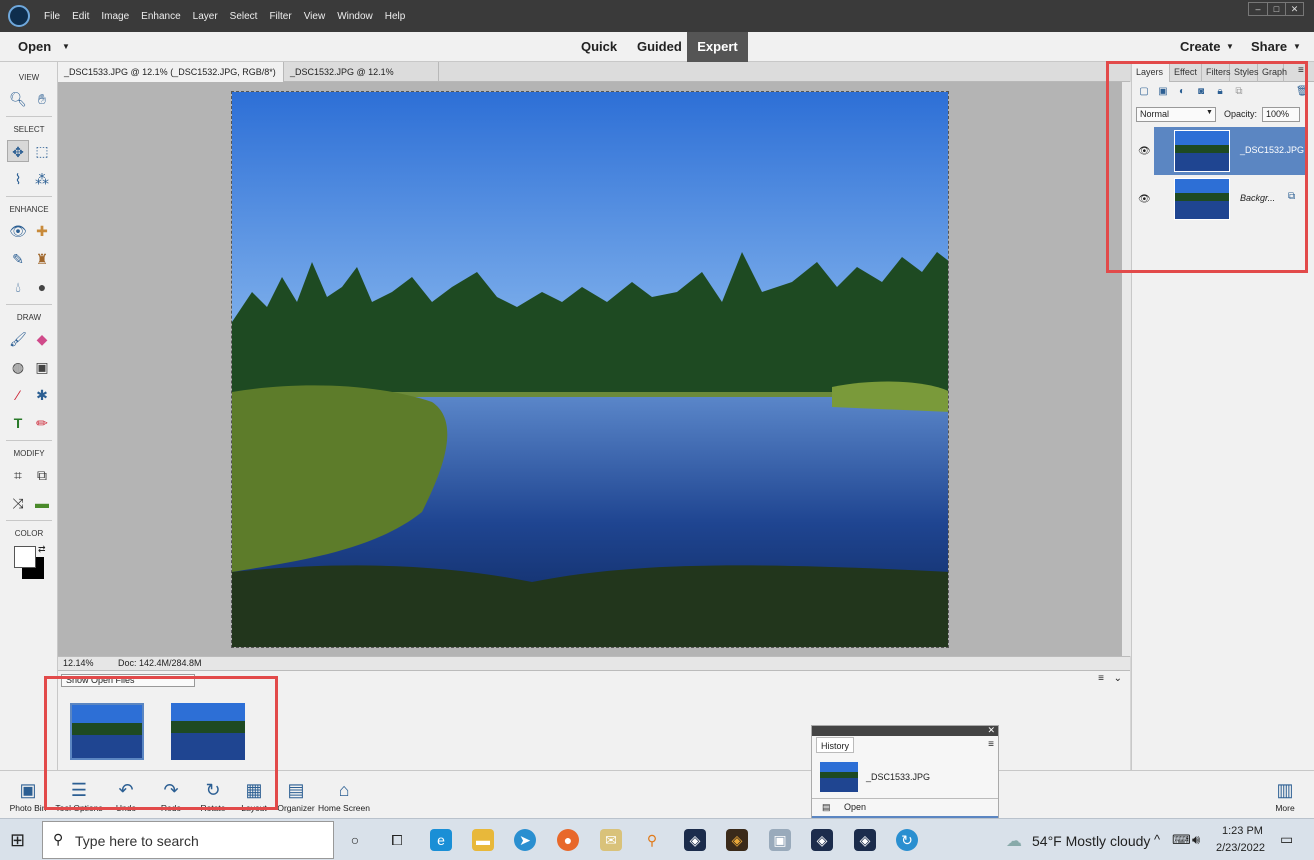  What do you see at coordinates (1294, 9) in the screenshot?
I see `close-window-icon: ✕` at bounding box center [1294, 9].